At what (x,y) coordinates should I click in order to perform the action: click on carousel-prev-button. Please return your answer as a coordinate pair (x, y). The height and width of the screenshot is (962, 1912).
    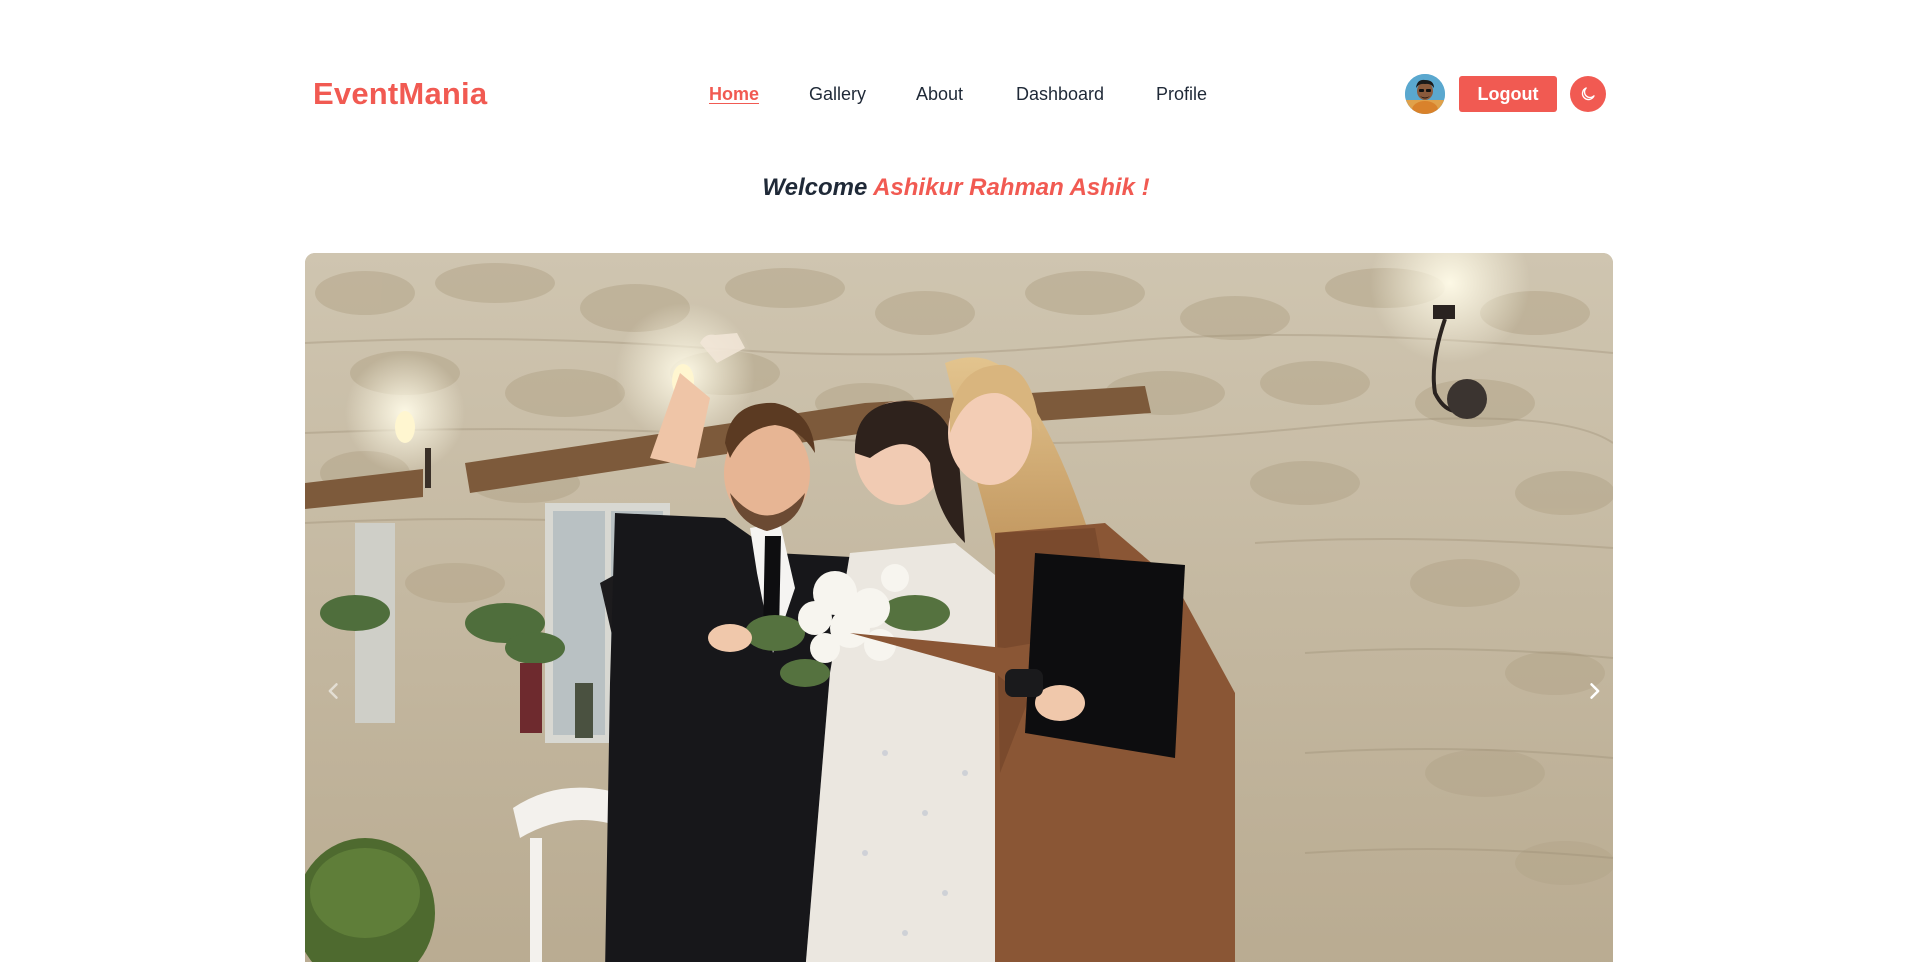
    Looking at the image, I should click on (334, 691).